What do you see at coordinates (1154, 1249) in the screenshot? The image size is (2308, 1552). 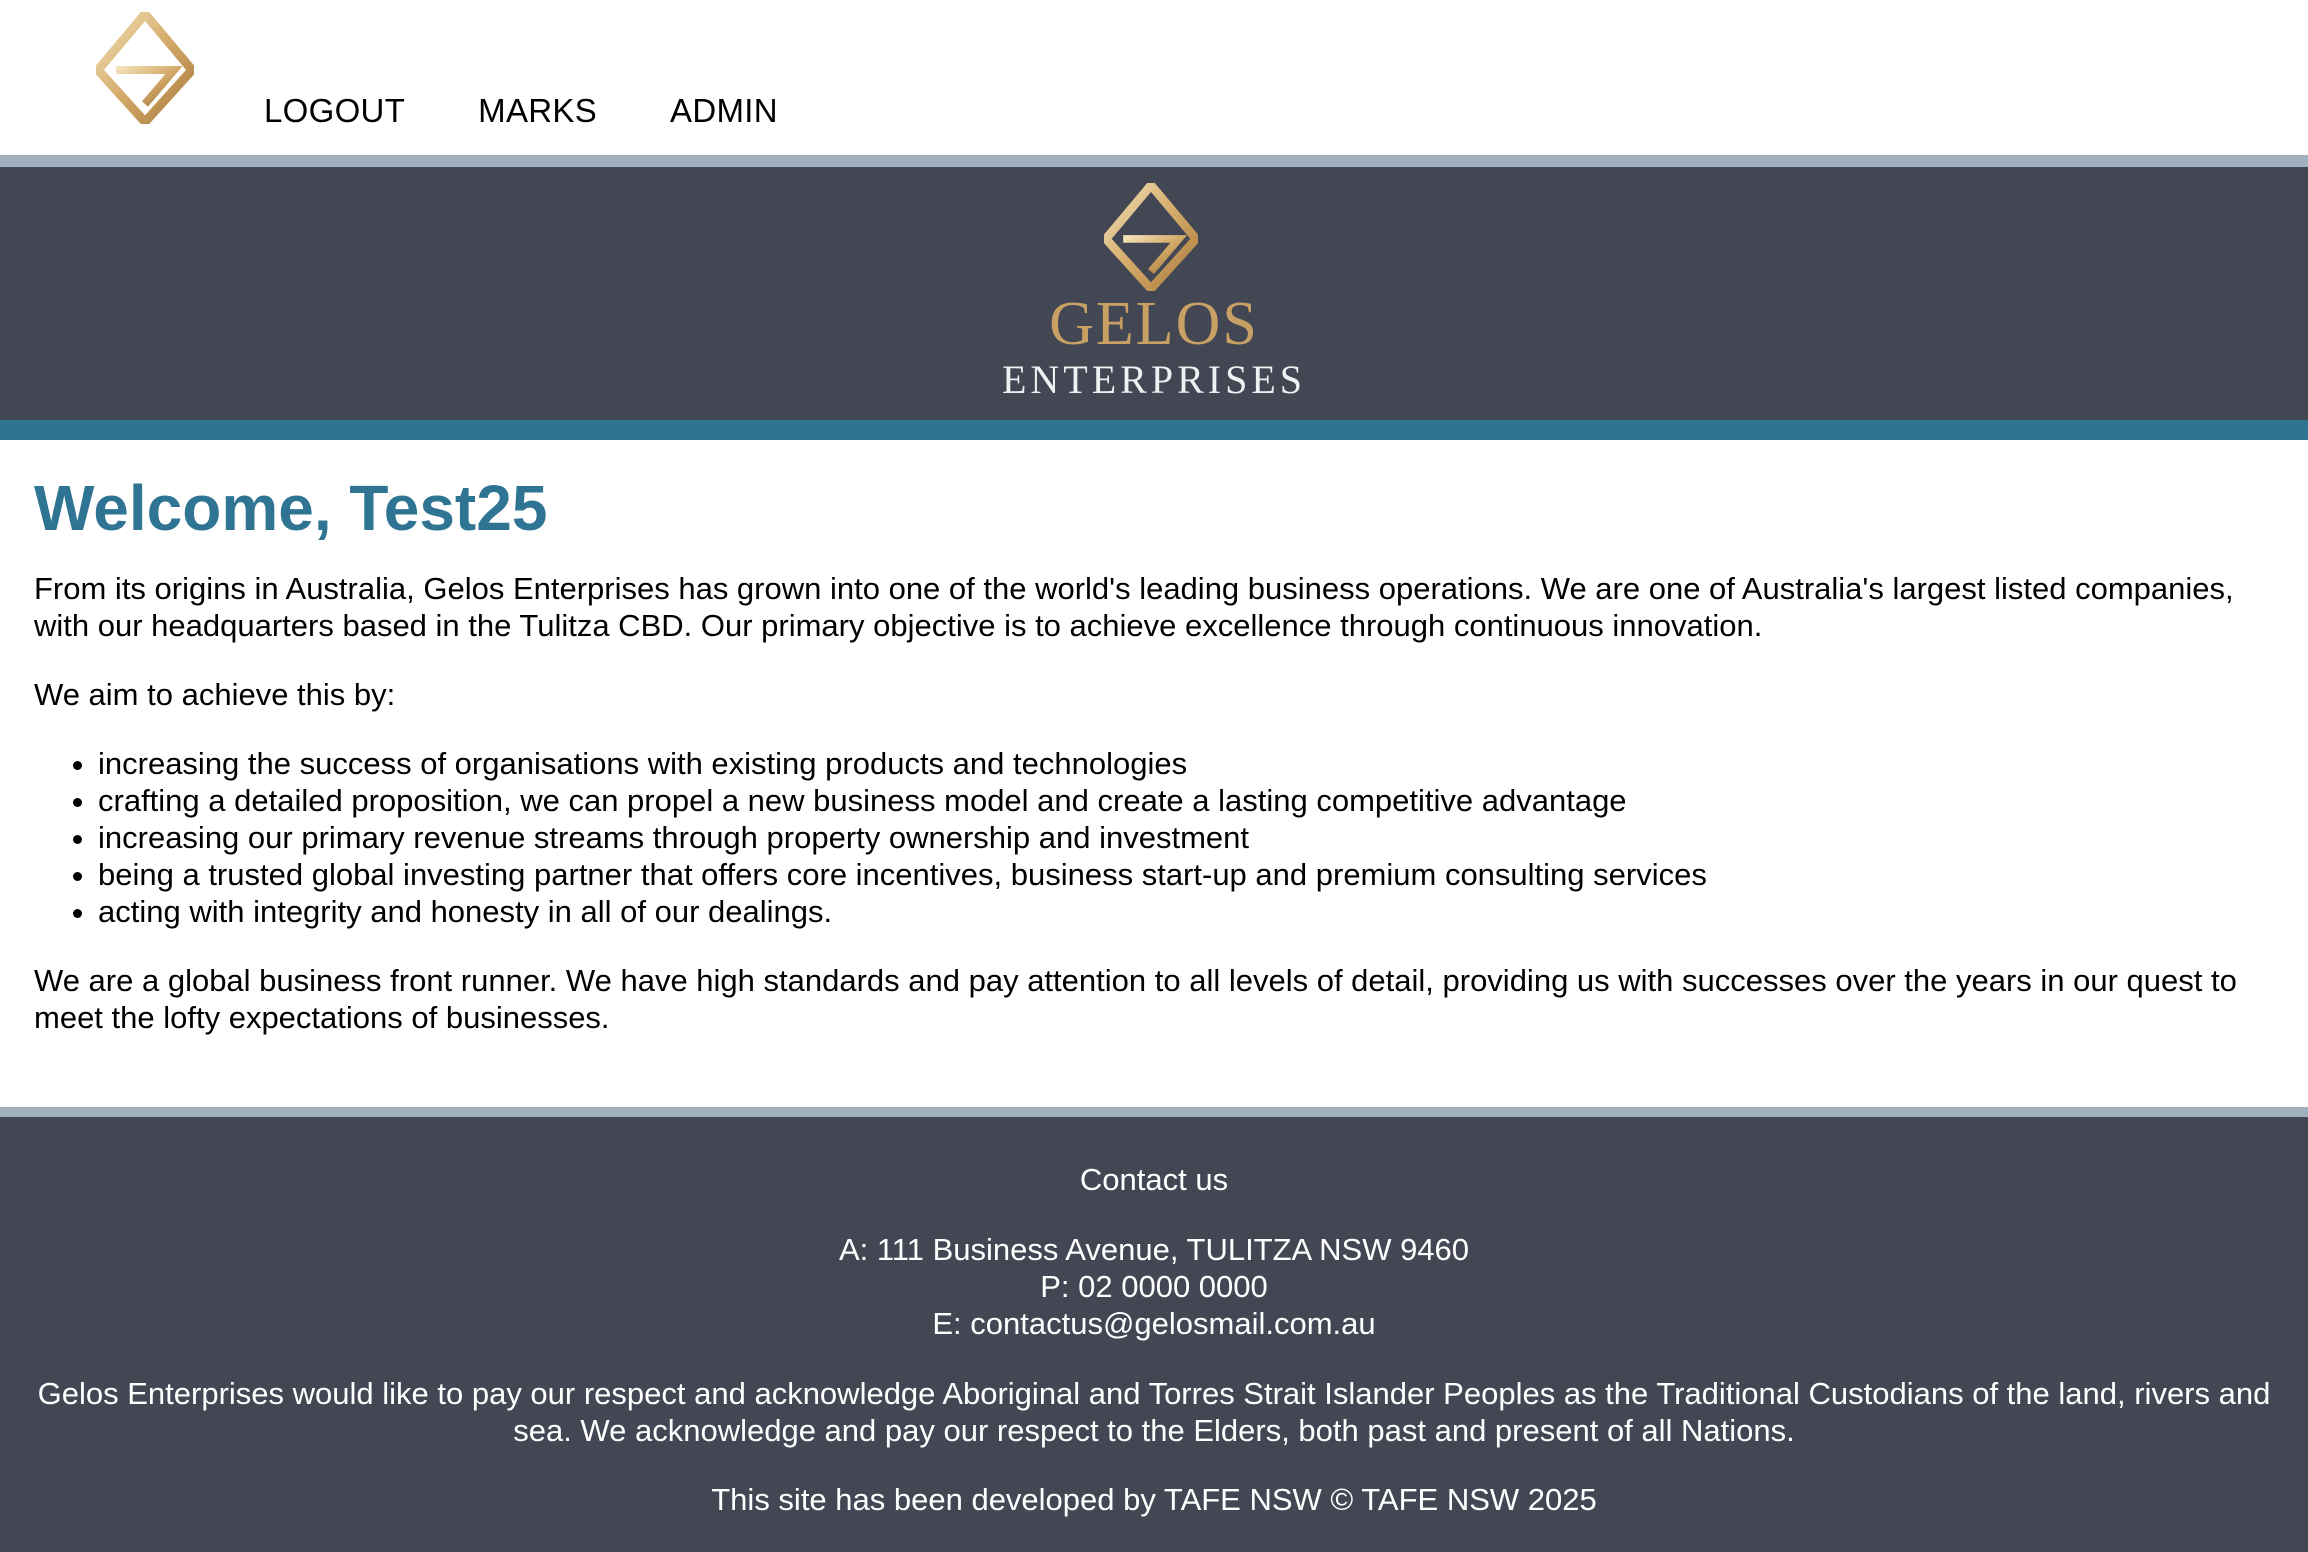 I see `footer-address: A: 111 Business Avenue, TULITZA NSW 9460` at bounding box center [1154, 1249].